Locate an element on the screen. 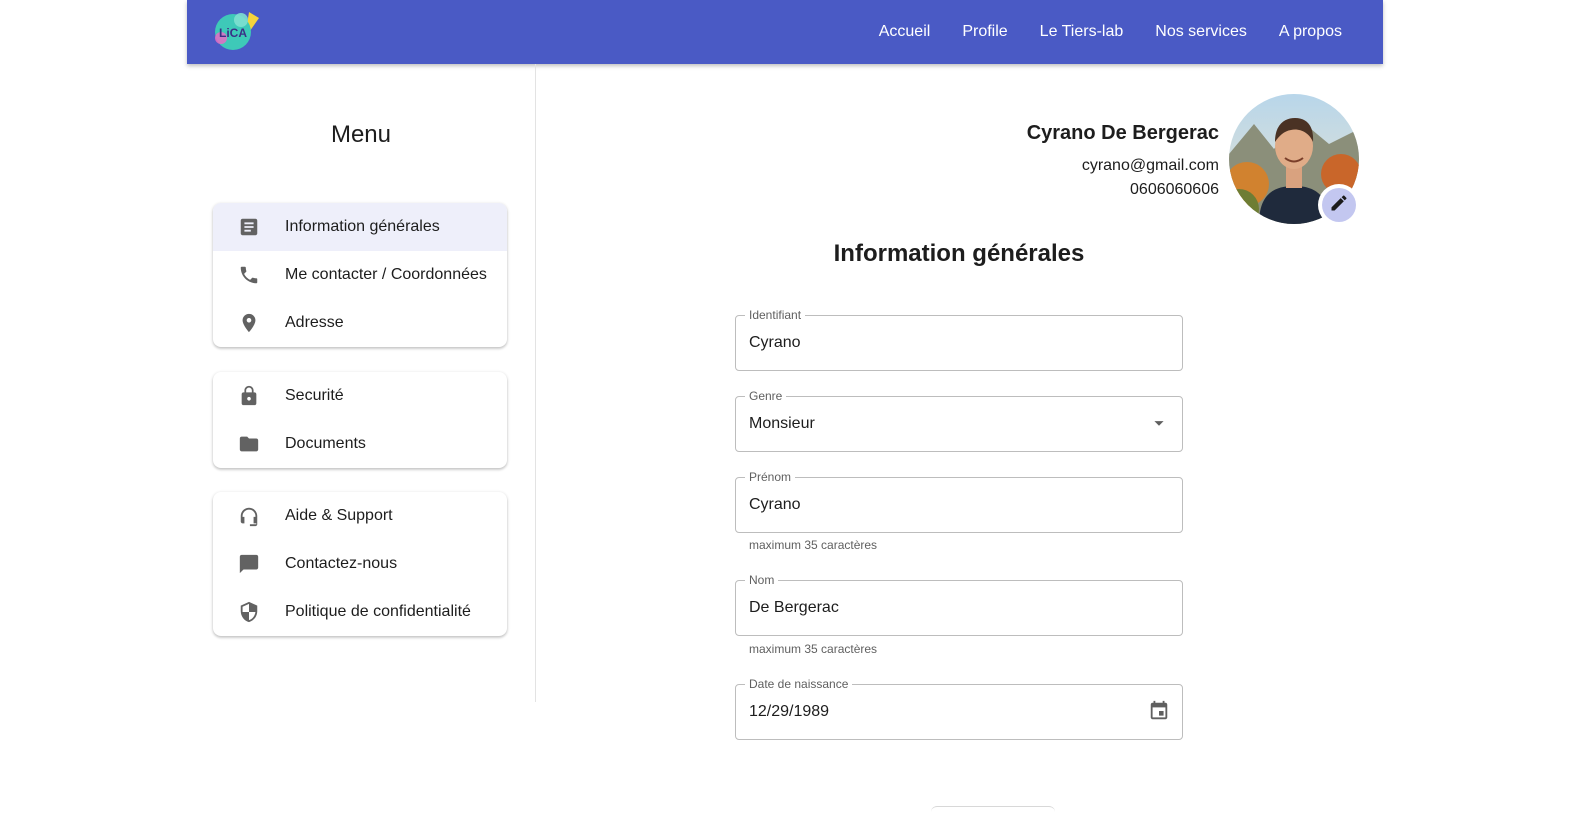  section-title: Information générales is located at coordinates (959, 253).